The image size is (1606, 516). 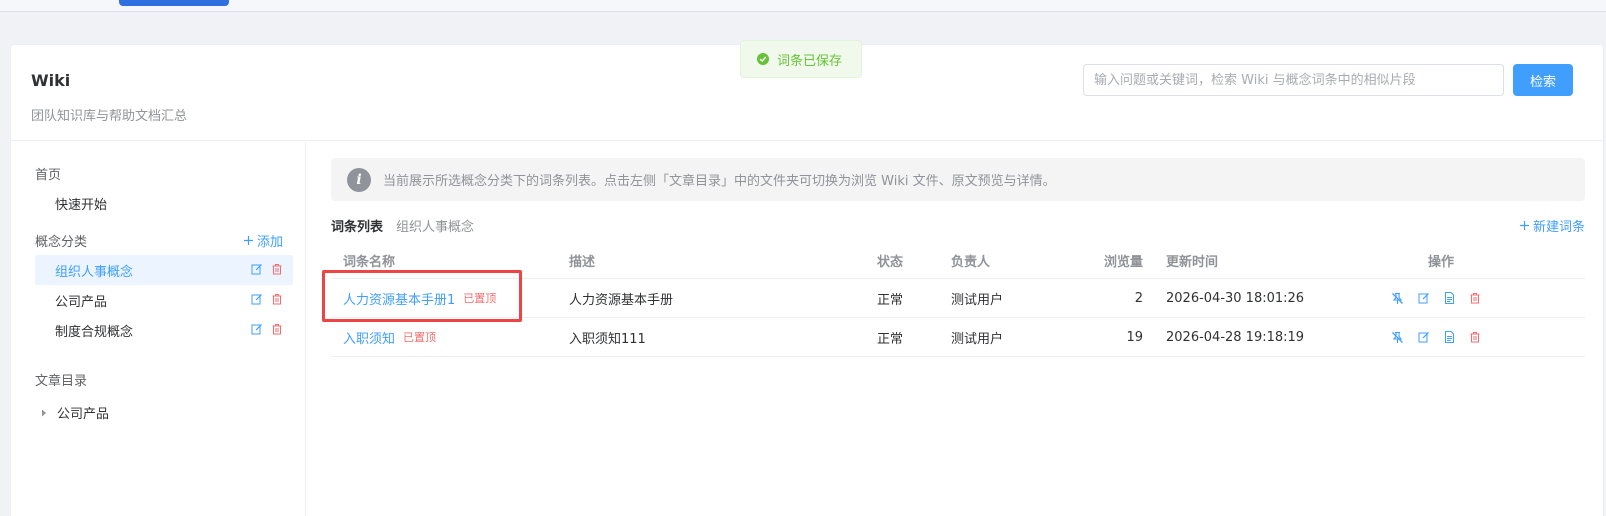 I want to click on col-views: 浏览量, so click(x=1123, y=262).